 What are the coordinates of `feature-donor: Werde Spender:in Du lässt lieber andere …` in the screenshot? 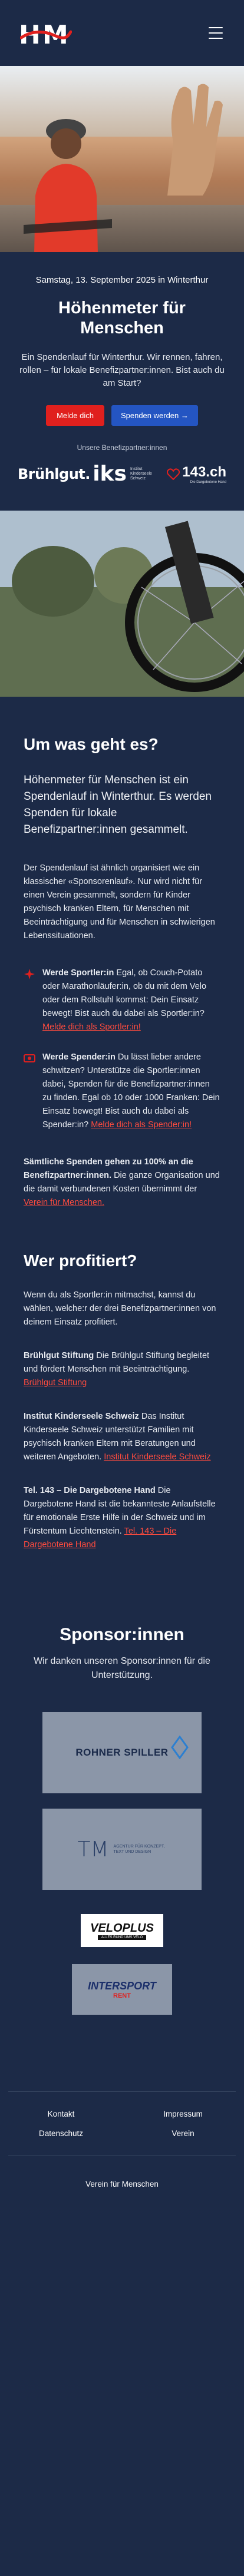 It's located at (122, 1091).